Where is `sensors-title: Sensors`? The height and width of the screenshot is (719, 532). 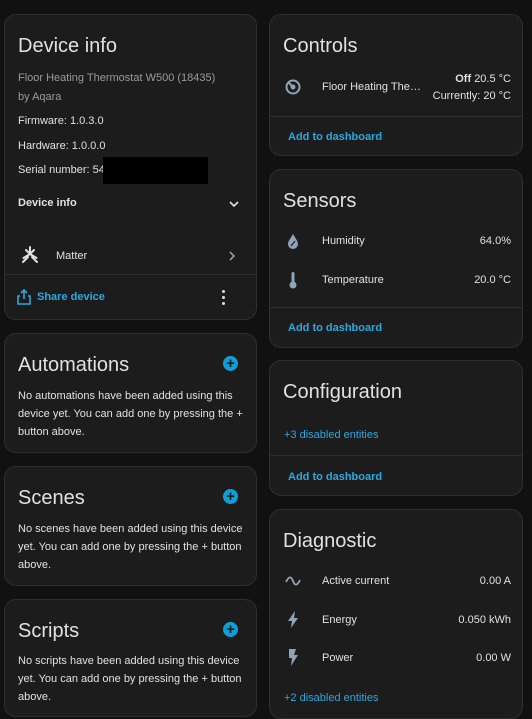
sensors-title: Sensors is located at coordinates (320, 201).